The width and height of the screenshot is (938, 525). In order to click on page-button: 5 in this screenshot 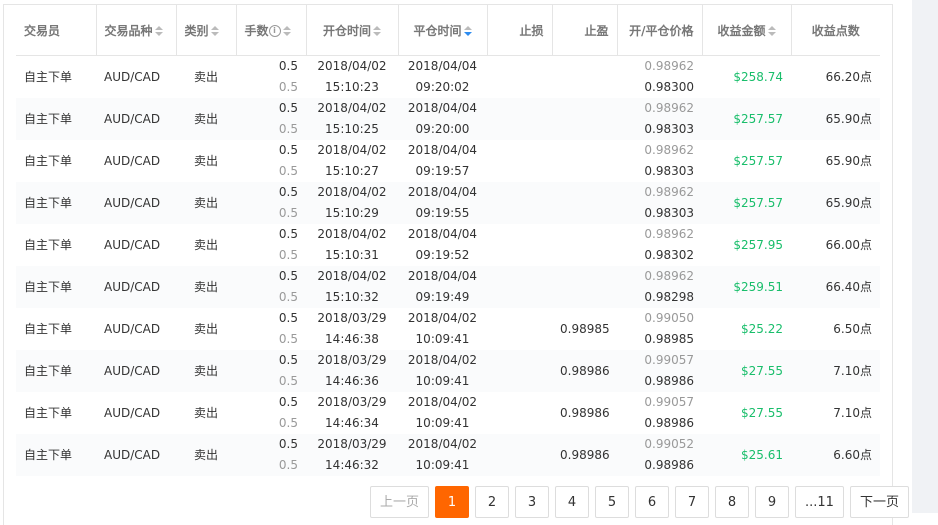, I will do `click(612, 502)`.